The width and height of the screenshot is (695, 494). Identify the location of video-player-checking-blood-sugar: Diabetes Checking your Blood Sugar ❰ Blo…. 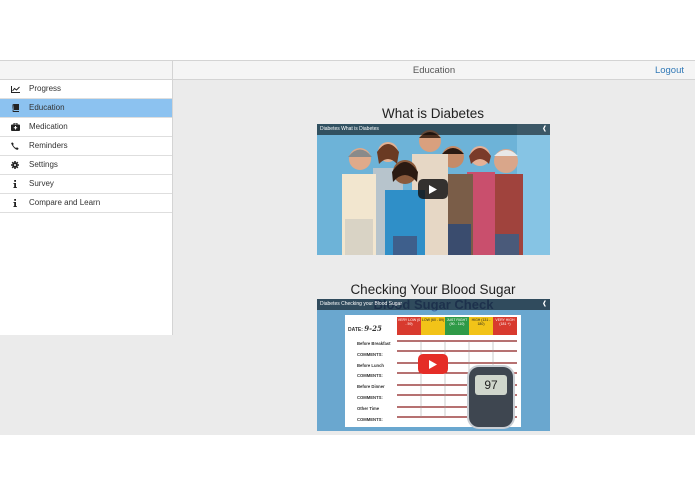
(433, 365).